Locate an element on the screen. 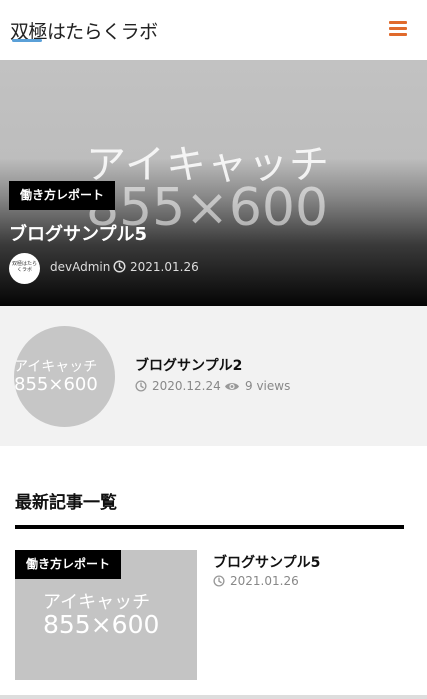  latest-placeholder-line2: 855×600 is located at coordinates (101, 624).